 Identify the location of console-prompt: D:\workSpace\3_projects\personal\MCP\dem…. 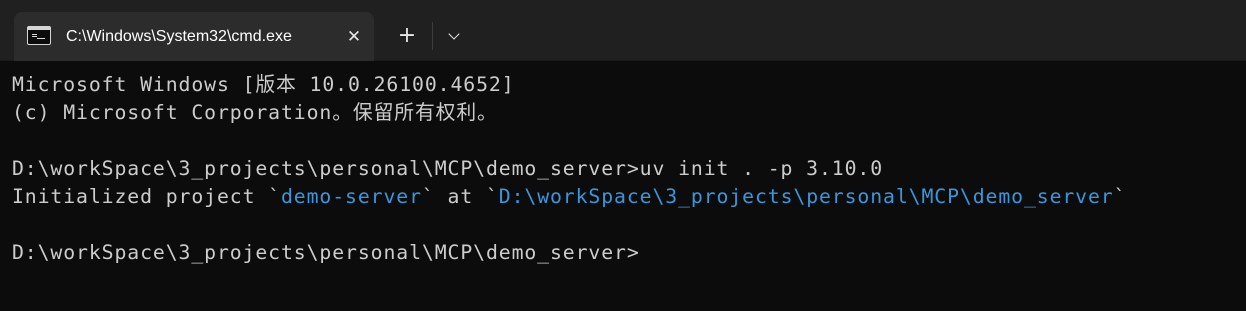
(629, 253).